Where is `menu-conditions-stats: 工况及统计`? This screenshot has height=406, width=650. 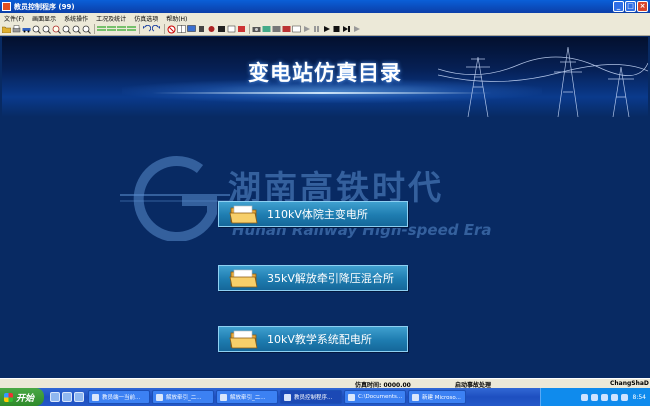 menu-conditions-stats: 工况及统计 is located at coordinates (111, 18).